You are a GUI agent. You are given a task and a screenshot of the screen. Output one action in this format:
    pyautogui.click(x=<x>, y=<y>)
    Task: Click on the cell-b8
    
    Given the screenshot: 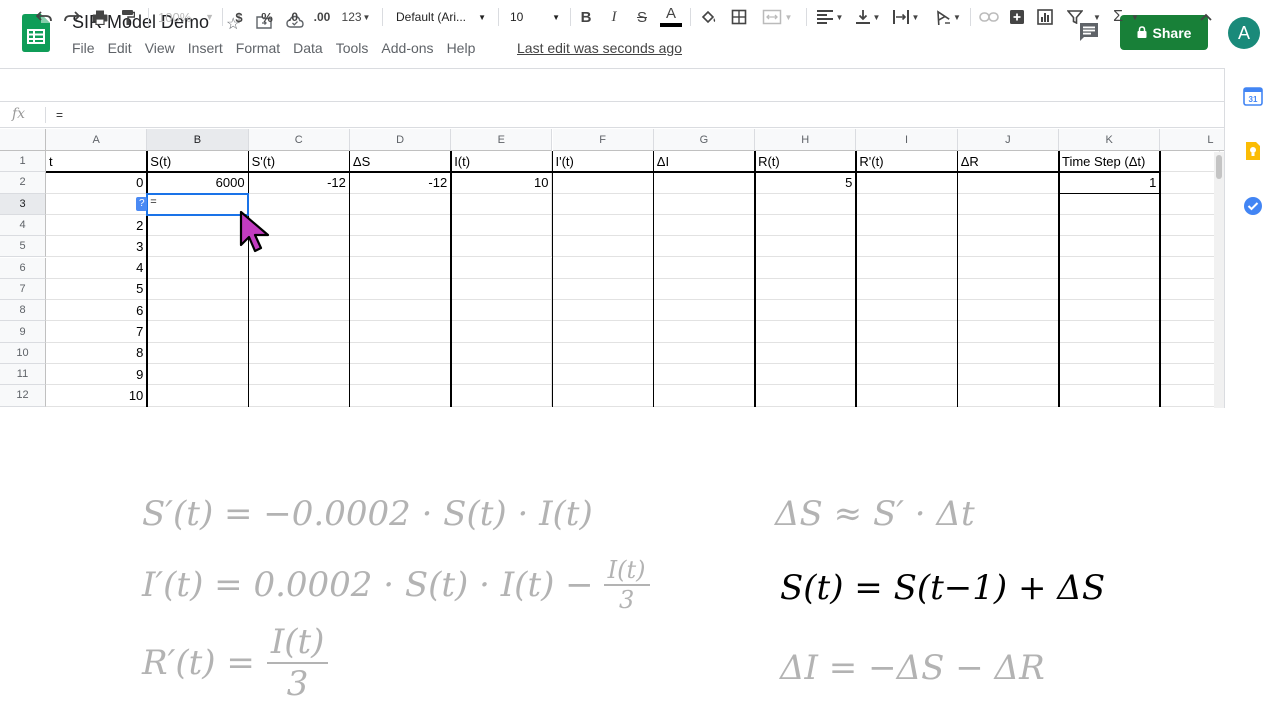 What is the action you would take?
    pyautogui.click(x=198, y=311)
    